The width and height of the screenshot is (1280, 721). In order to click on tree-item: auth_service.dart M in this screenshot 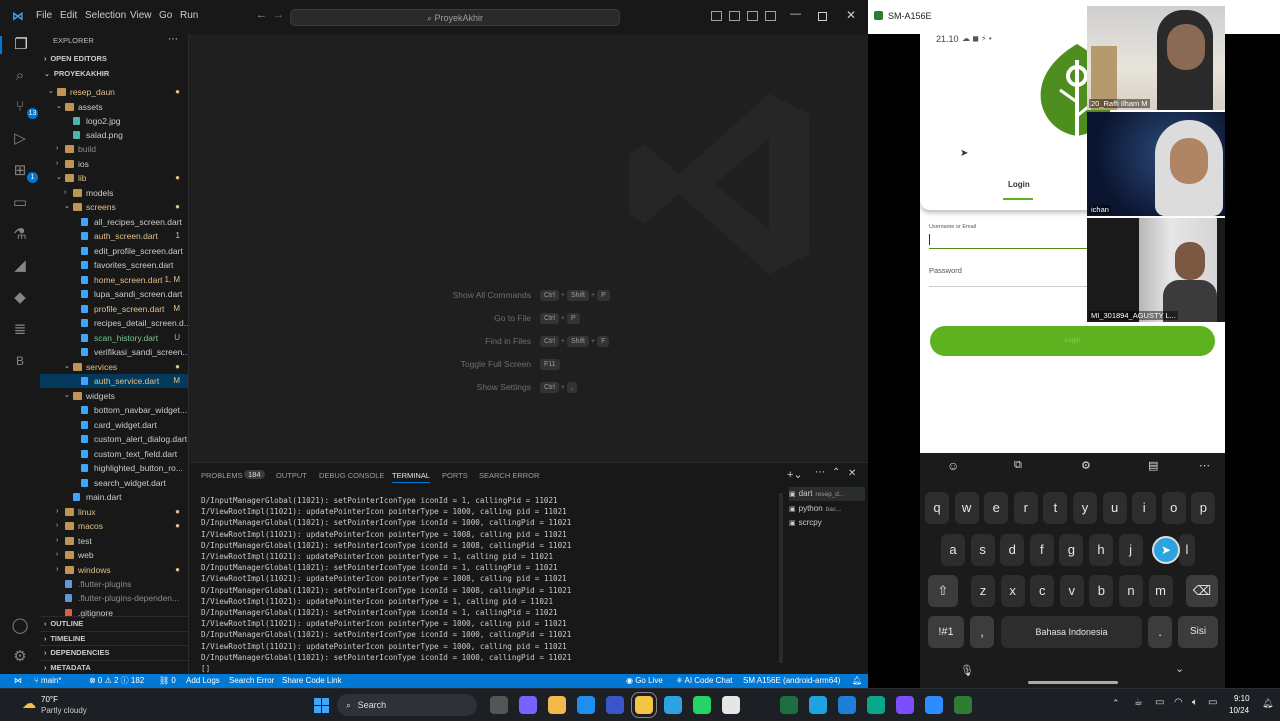, I will do `click(114, 381)`.